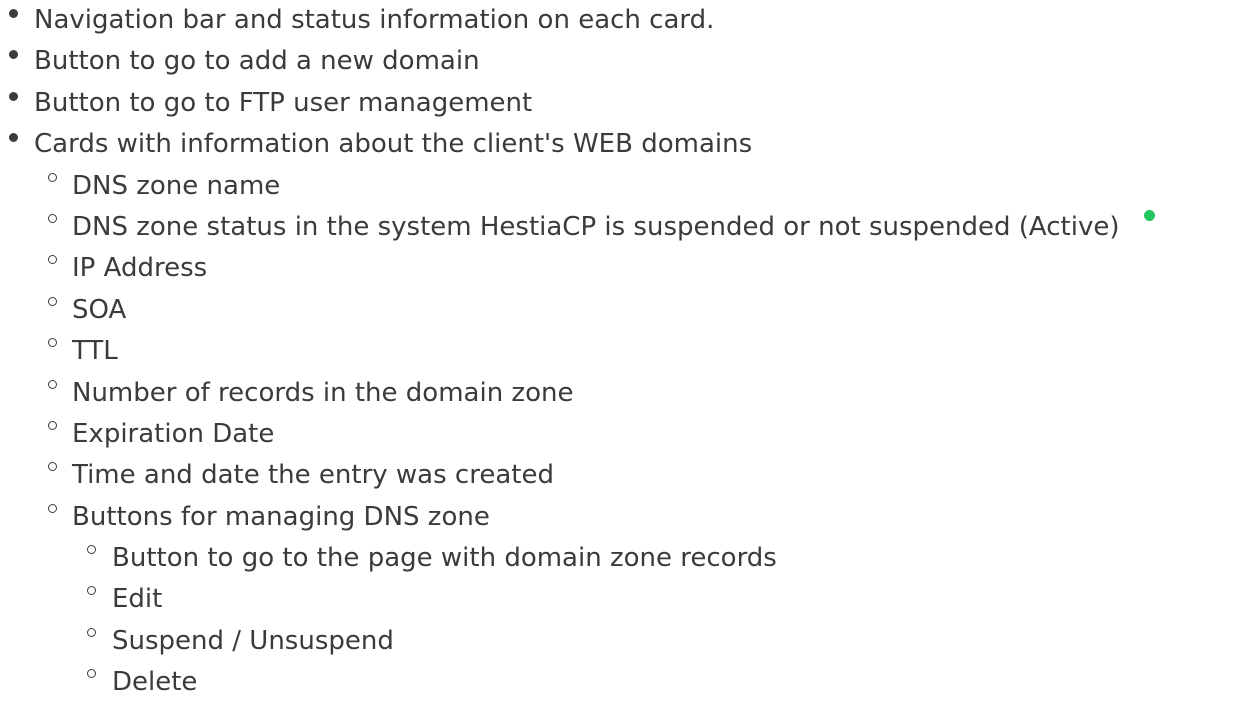 Image resolution: width=1248 pixels, height=727 pixels. Describe the element at coordinates (173, 433) in the screenshot. I see `sub-list-item-text: Expiration Date` at that location.